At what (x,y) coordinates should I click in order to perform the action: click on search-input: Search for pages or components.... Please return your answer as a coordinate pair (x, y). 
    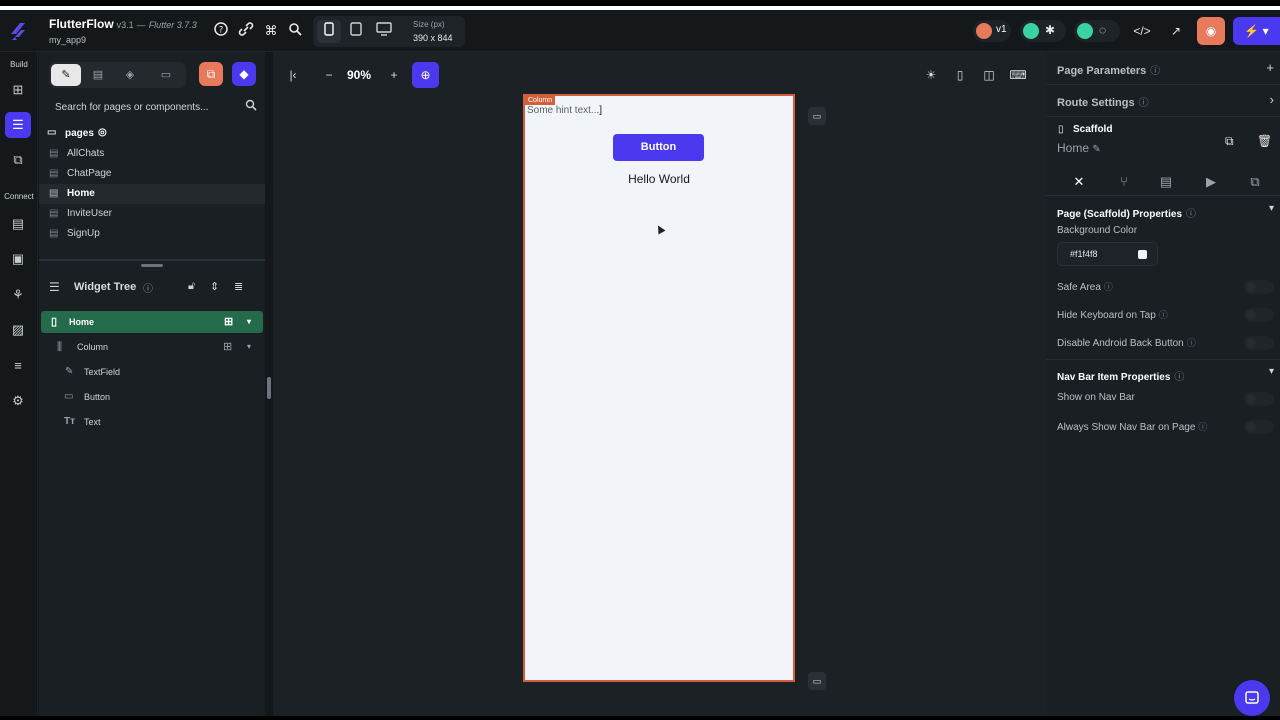
    Looking at the image, I should click on (131, 107).